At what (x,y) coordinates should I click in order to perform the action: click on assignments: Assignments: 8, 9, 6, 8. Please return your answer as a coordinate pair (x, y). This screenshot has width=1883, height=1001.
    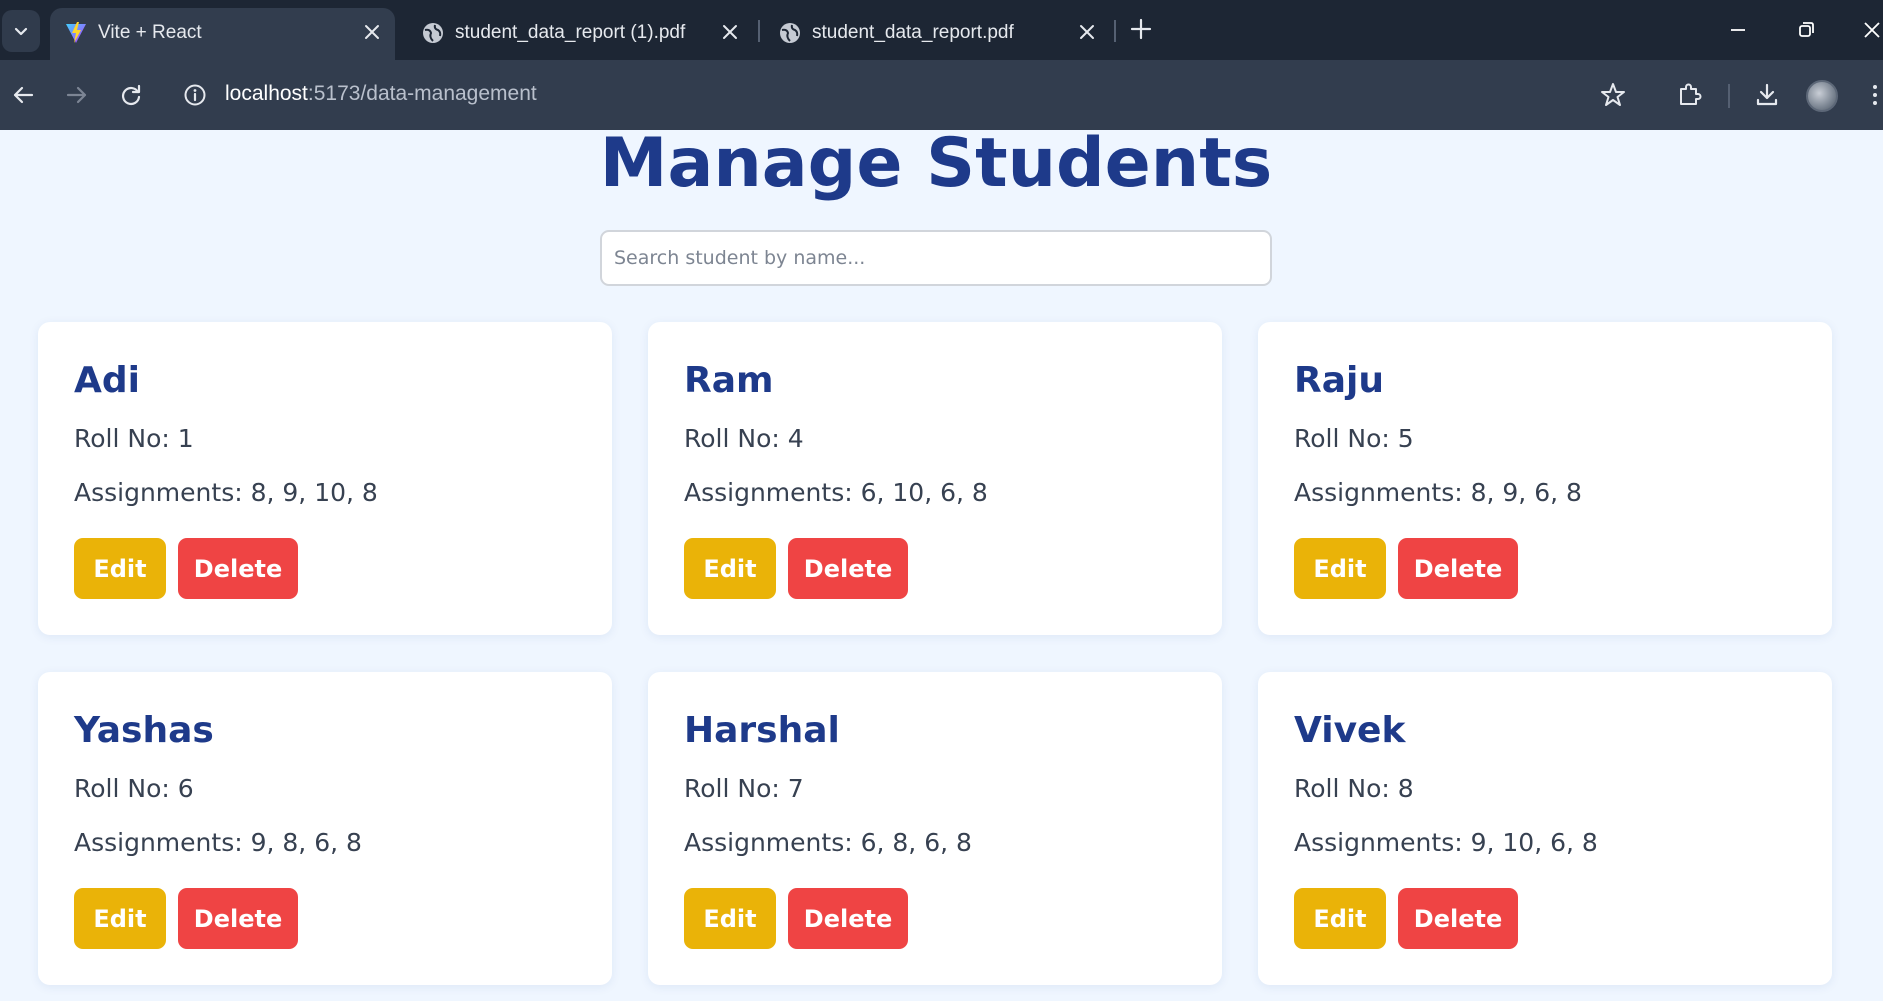
    Looking at the image, I should click on (1438, 492).